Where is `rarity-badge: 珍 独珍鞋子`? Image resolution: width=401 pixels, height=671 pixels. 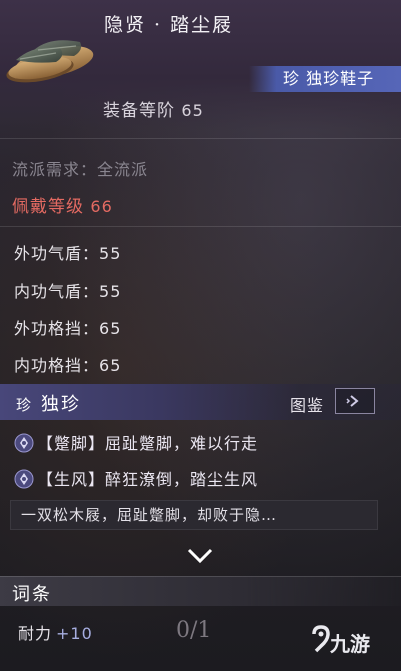 rarity-badge: 珍 独珍鞋子 is located at coordinates (325, 79).